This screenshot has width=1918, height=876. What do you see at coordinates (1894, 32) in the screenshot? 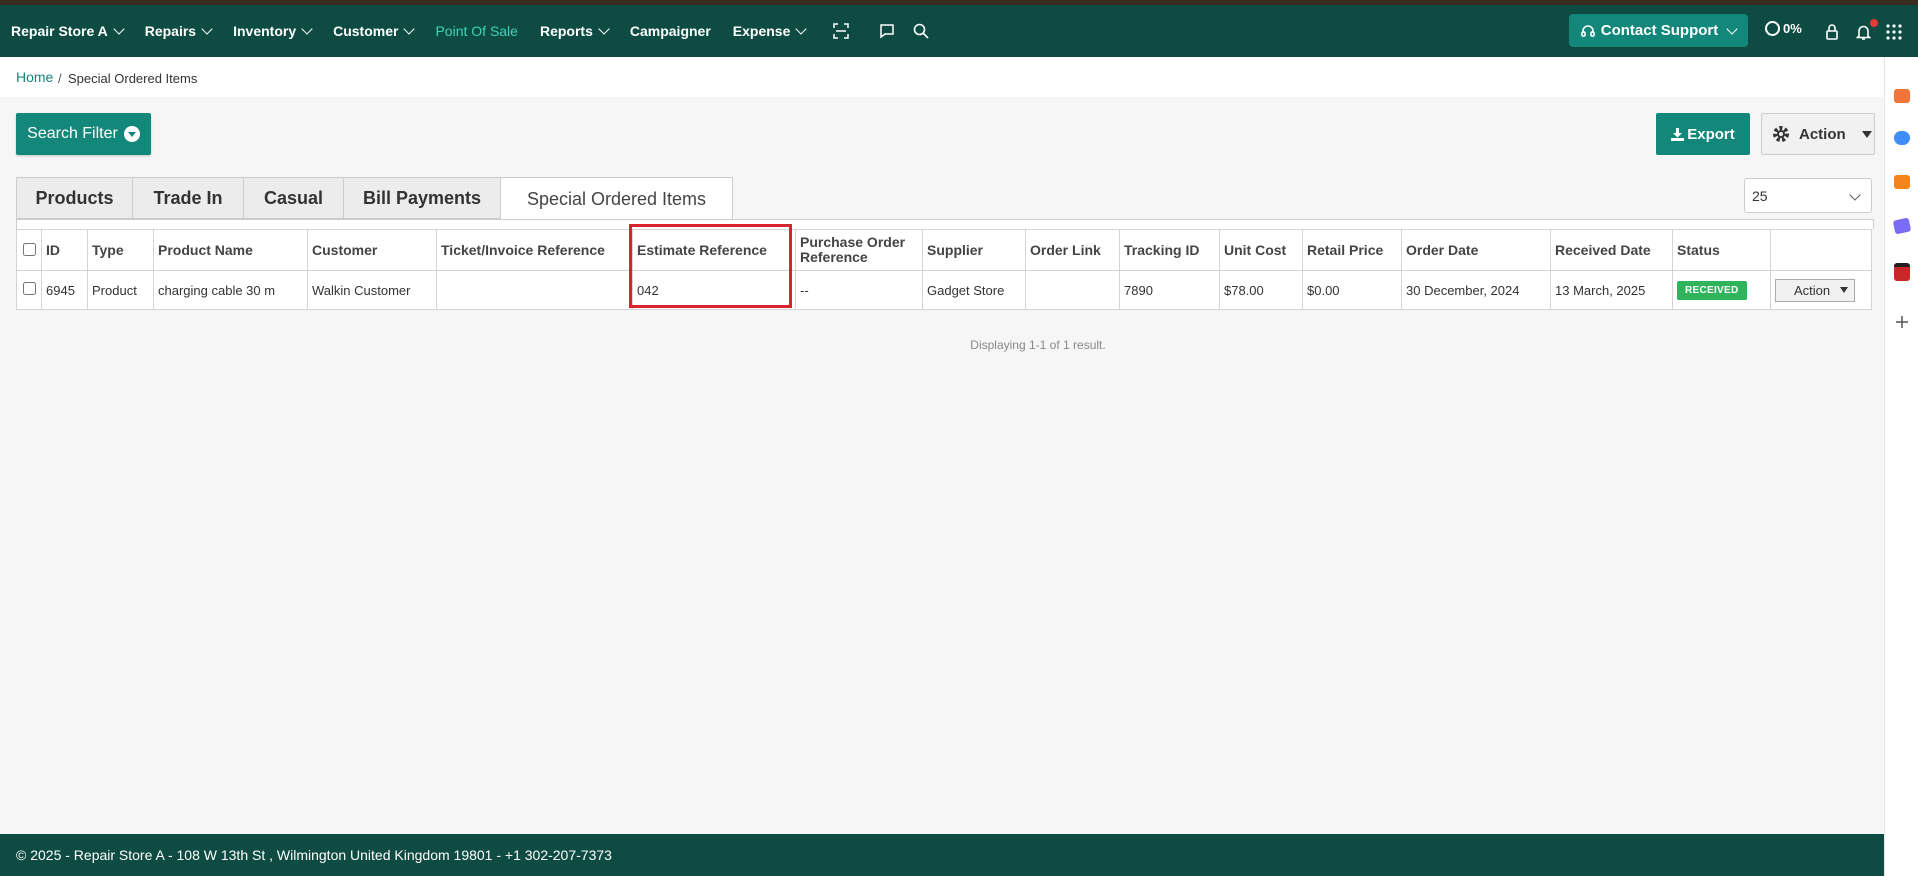
I see `apps-grid-icon` at bounding box center [1894, 32].